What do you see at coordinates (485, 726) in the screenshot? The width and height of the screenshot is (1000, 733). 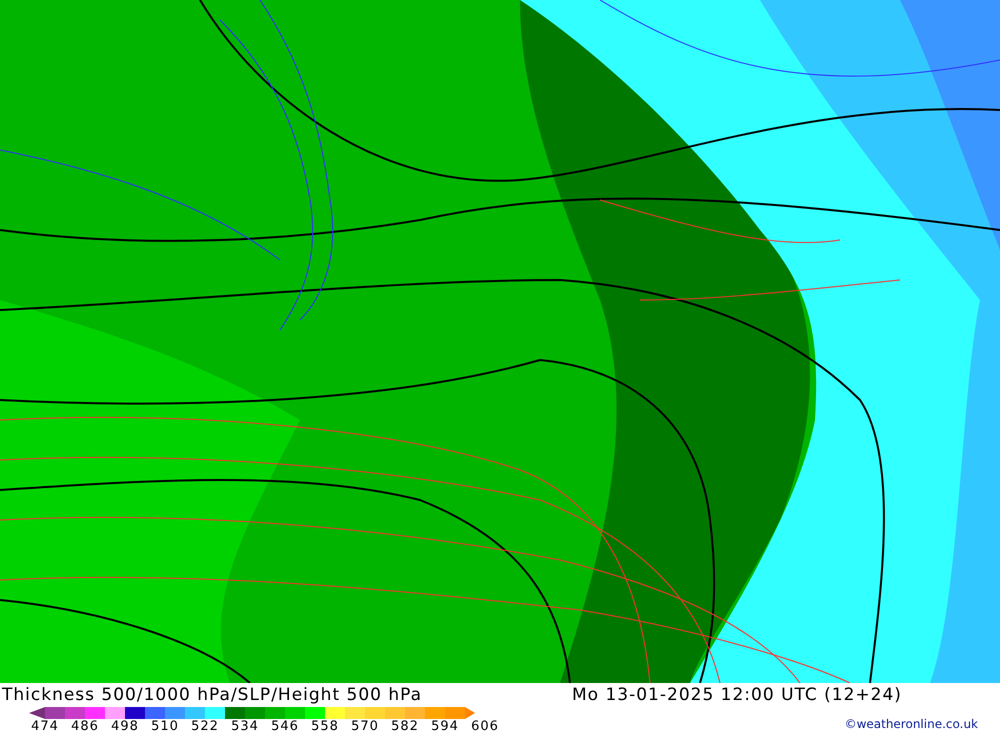 I see `legend-tick-label: 606` at bounding box center [485, 726].